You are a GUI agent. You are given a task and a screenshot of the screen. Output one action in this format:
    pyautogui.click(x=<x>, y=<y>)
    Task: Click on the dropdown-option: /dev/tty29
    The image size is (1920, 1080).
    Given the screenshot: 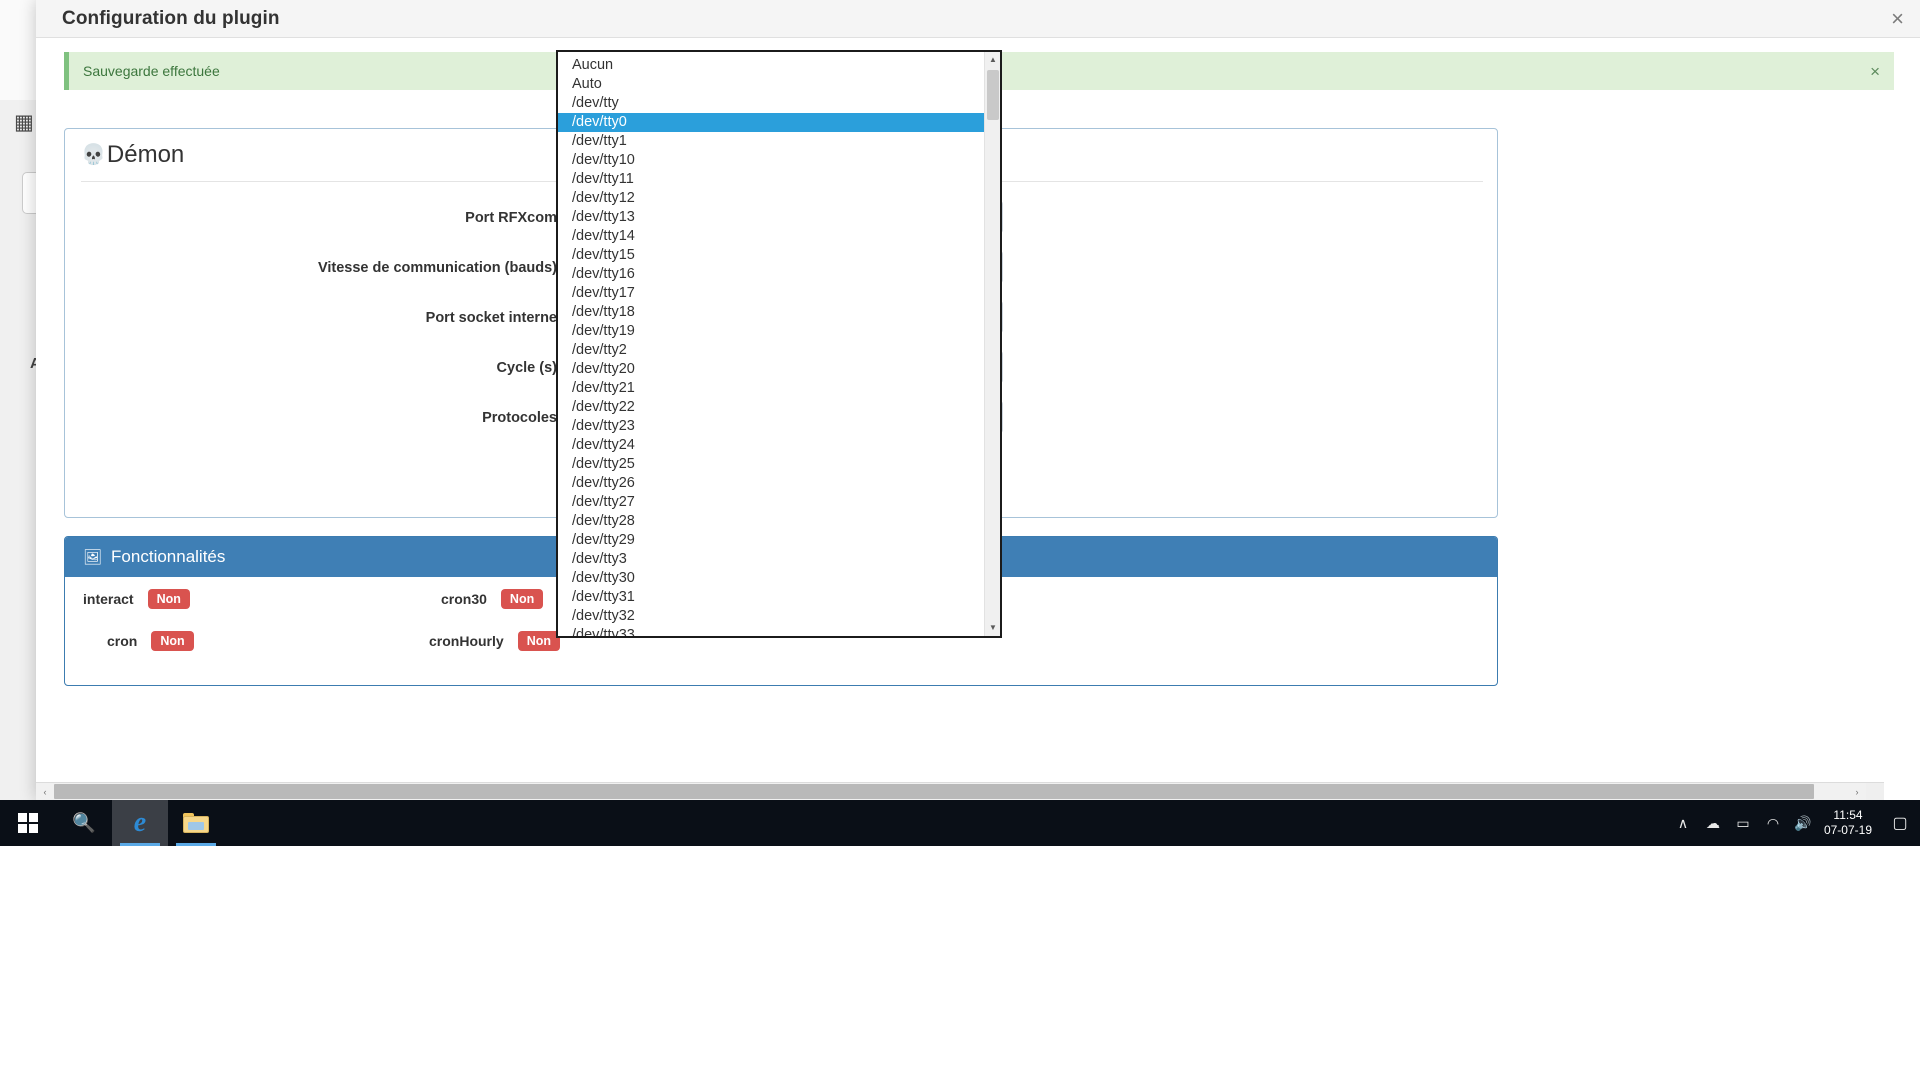 What is the action you would take?
    pyautogui.click(x=771, y=540)
    